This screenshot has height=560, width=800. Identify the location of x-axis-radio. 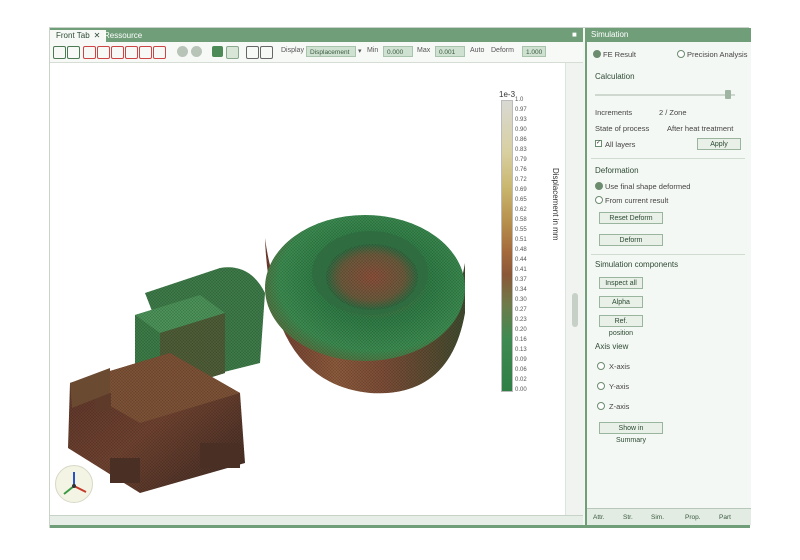
(601, 366).